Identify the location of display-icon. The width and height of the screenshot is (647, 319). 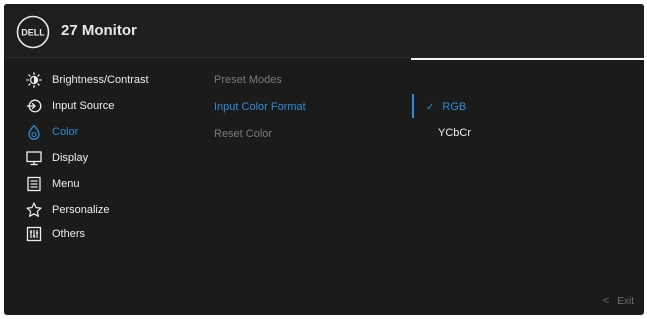
(34, 158).